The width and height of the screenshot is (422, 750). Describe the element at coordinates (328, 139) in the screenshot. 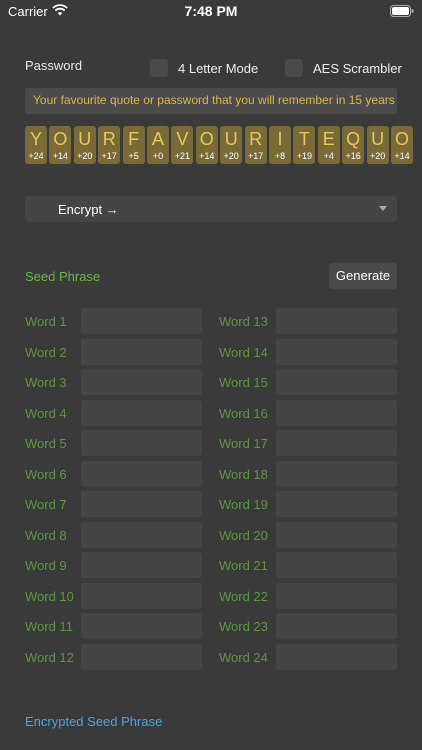

I see `tile-letter: E` at that location.